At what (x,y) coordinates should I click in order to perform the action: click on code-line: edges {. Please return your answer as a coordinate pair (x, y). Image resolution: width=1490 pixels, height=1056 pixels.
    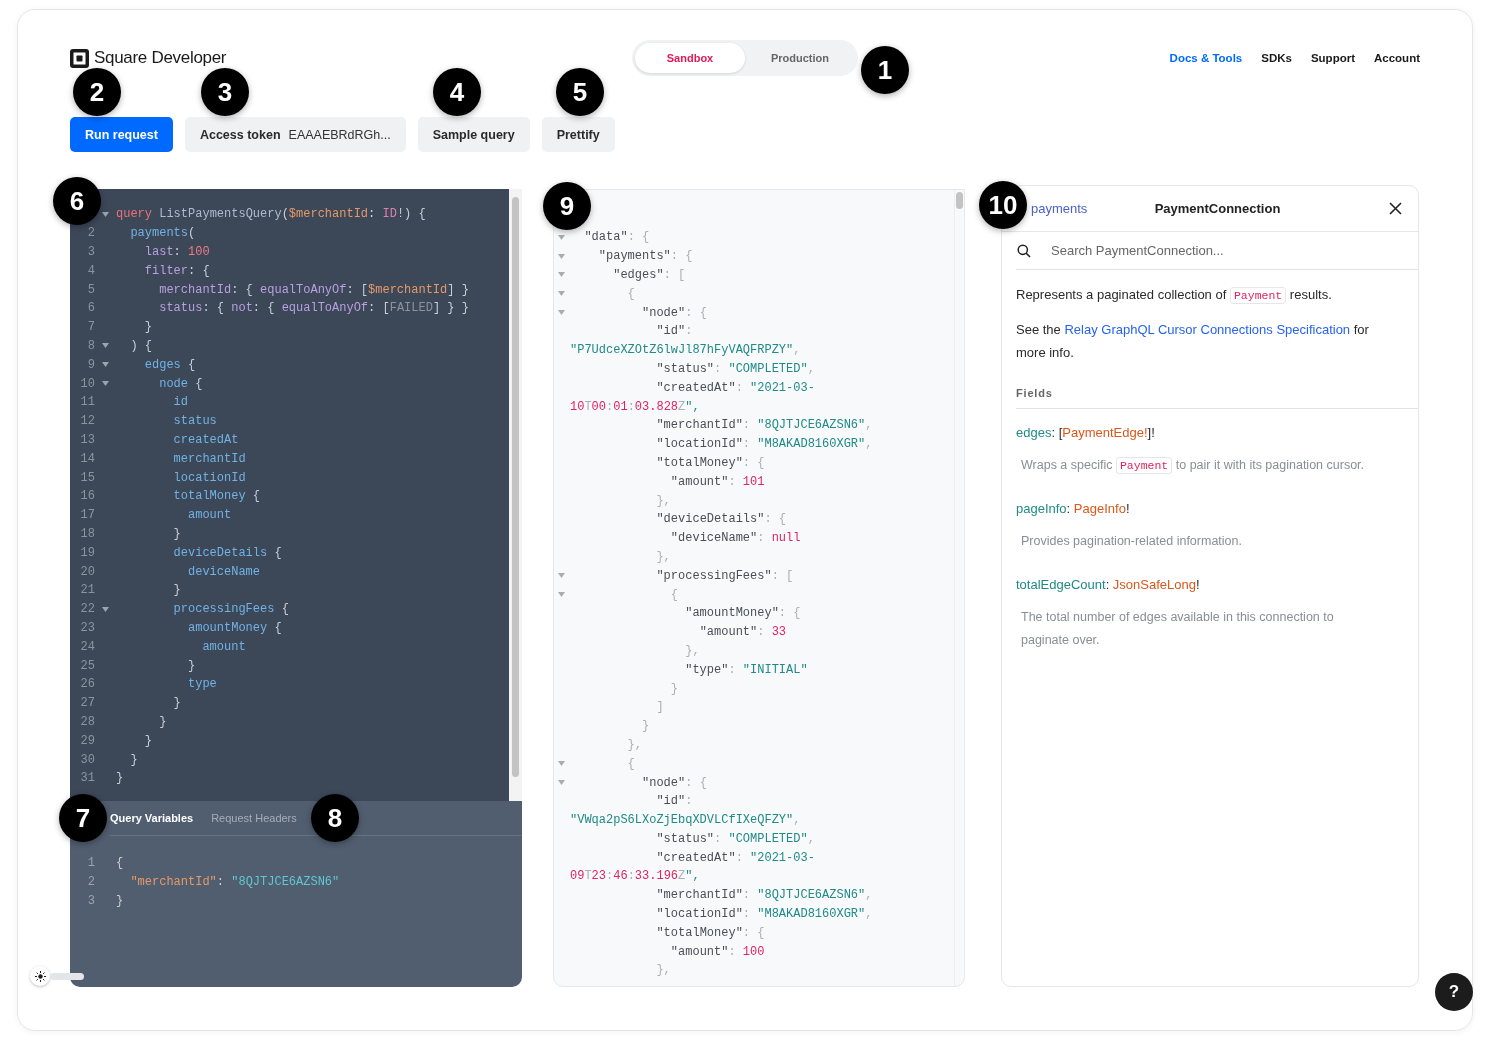
    Looking at the image, I should click on (169, 364).